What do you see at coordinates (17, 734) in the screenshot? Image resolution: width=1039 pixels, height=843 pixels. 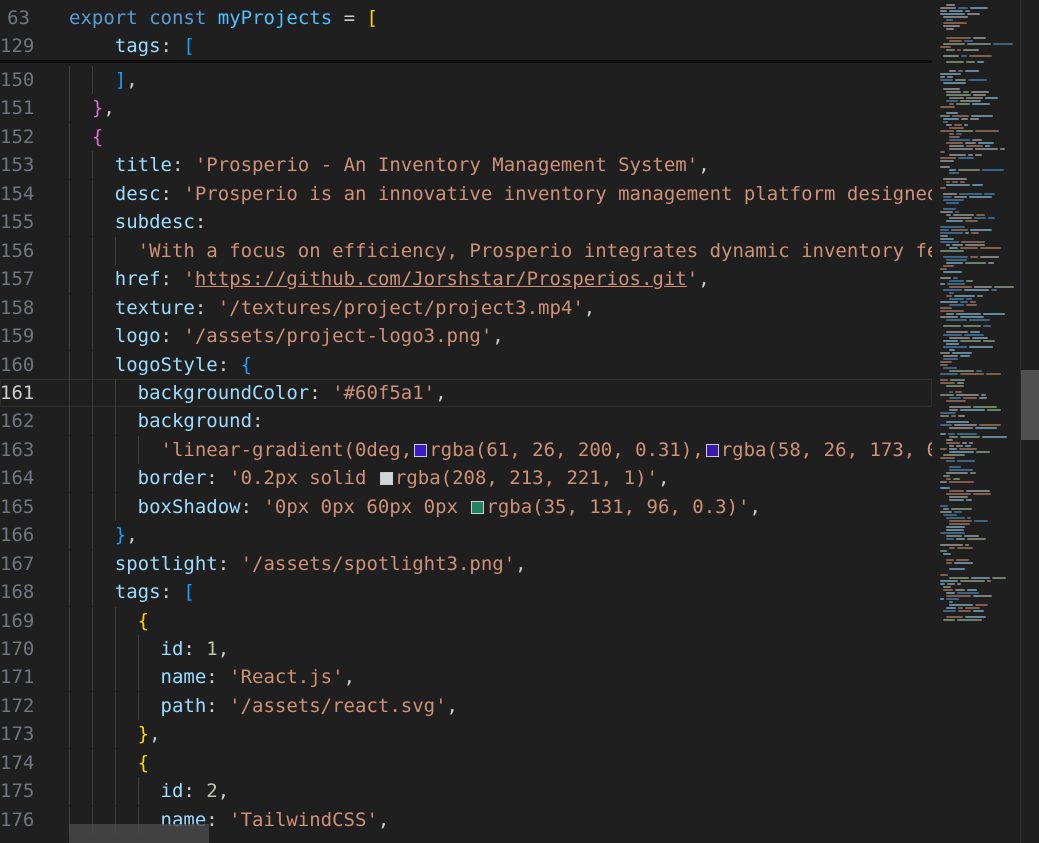 I see `line-number: 173` at bounding box center [17, 734].